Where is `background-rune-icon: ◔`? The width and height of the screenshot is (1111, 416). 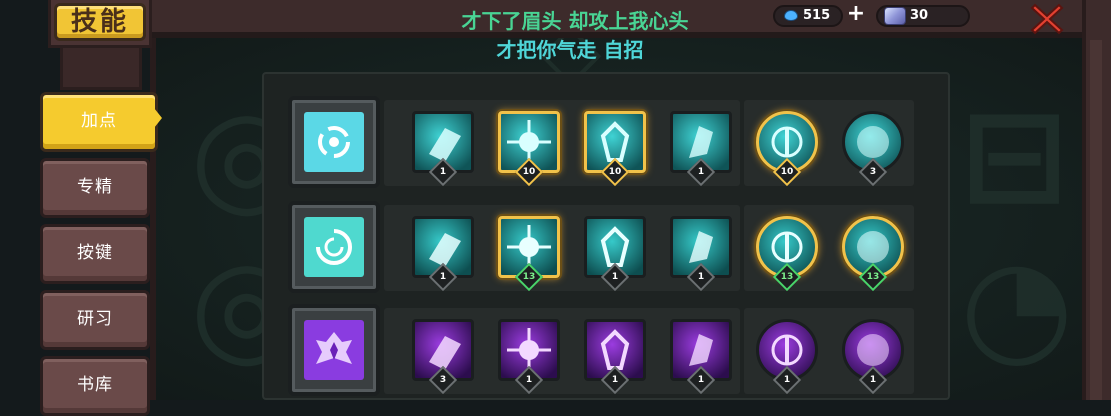 background-rune-icon: ◔ is located at coordinates (1017, 305).